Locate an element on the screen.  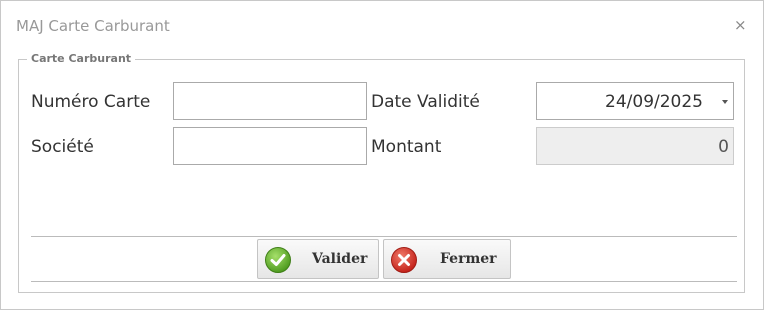
fermer-button: Fermer is located at coordinates (447, 259).